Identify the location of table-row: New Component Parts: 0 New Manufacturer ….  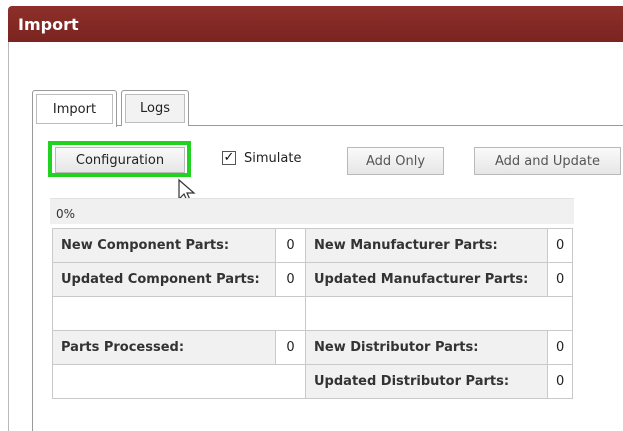
(313, 245).